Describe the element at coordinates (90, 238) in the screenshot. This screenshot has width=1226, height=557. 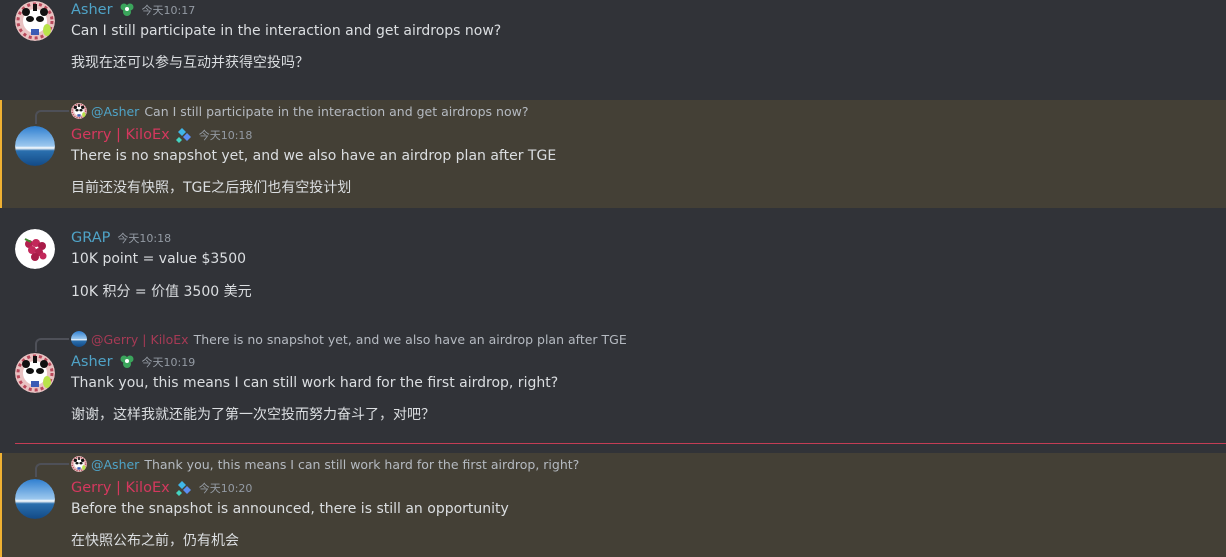
I see `author-name: GRAP` at that location.